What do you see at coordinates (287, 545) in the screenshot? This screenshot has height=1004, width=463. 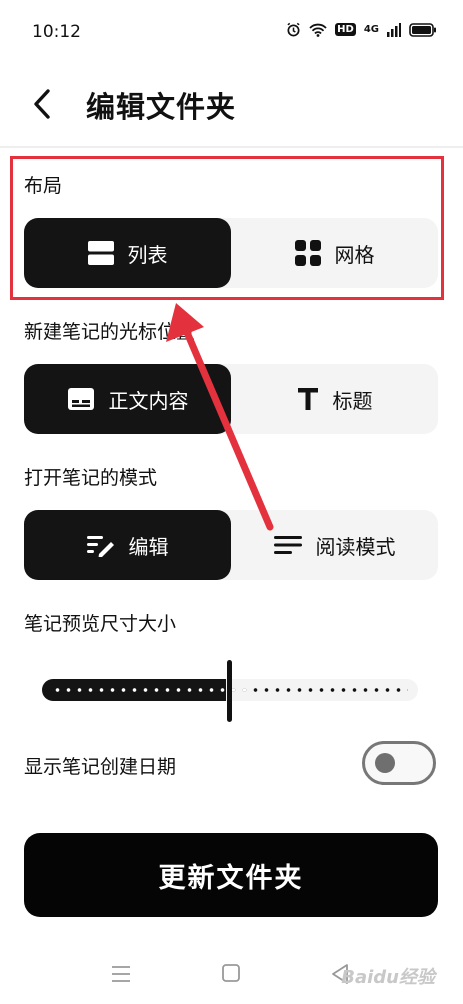 I see `reading-lines-icon` at bounding box center [287, 545].